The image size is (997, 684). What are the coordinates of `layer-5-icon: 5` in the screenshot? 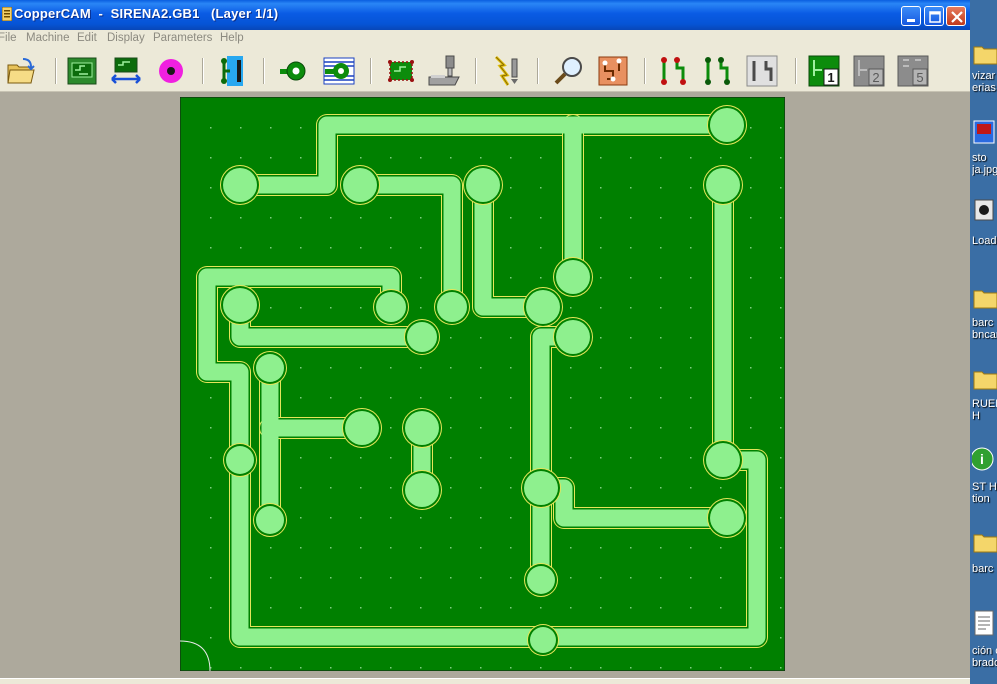 It's located at (913, 71).